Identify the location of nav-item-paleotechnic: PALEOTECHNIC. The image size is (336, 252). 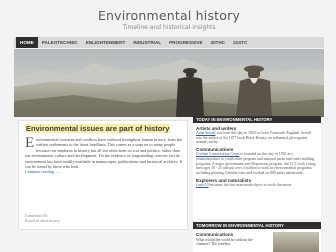
(60, 42).